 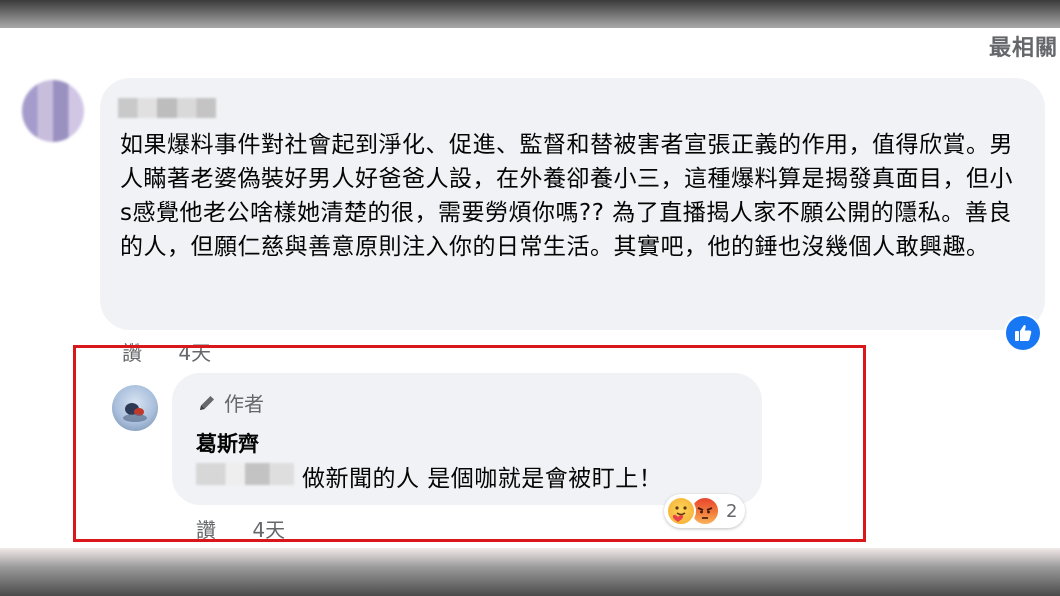 I want to click on reaction-count: 2, so click(x=732, y=511).